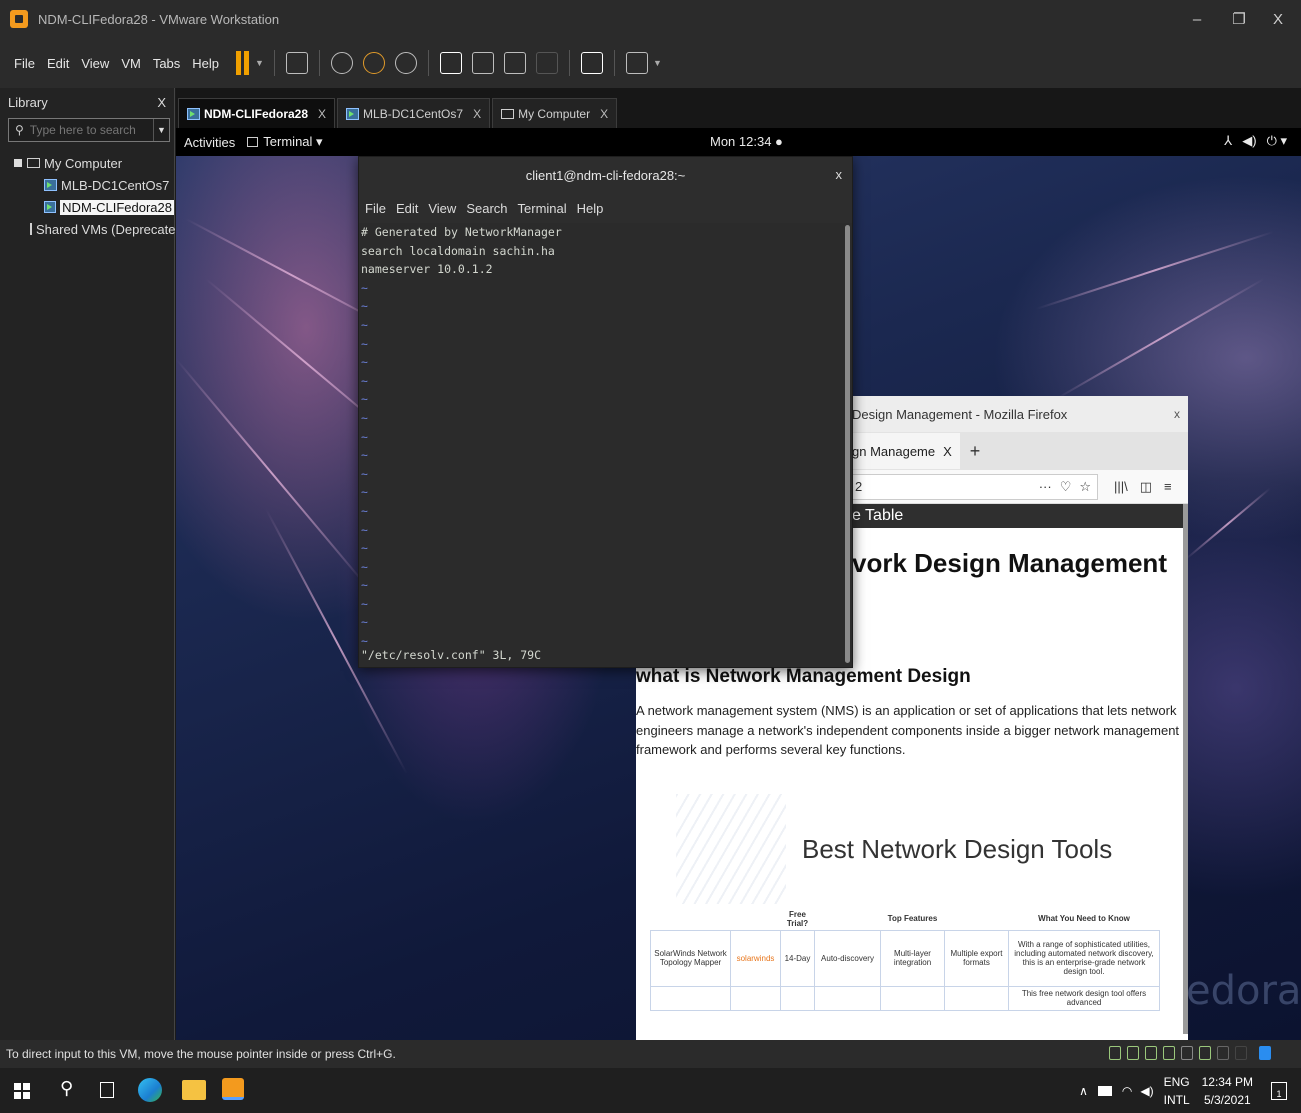  What do you see at coordinates (636, 63) in the screenshot?
I see `stretch-guest-icon` at bounding box center [636, 63].